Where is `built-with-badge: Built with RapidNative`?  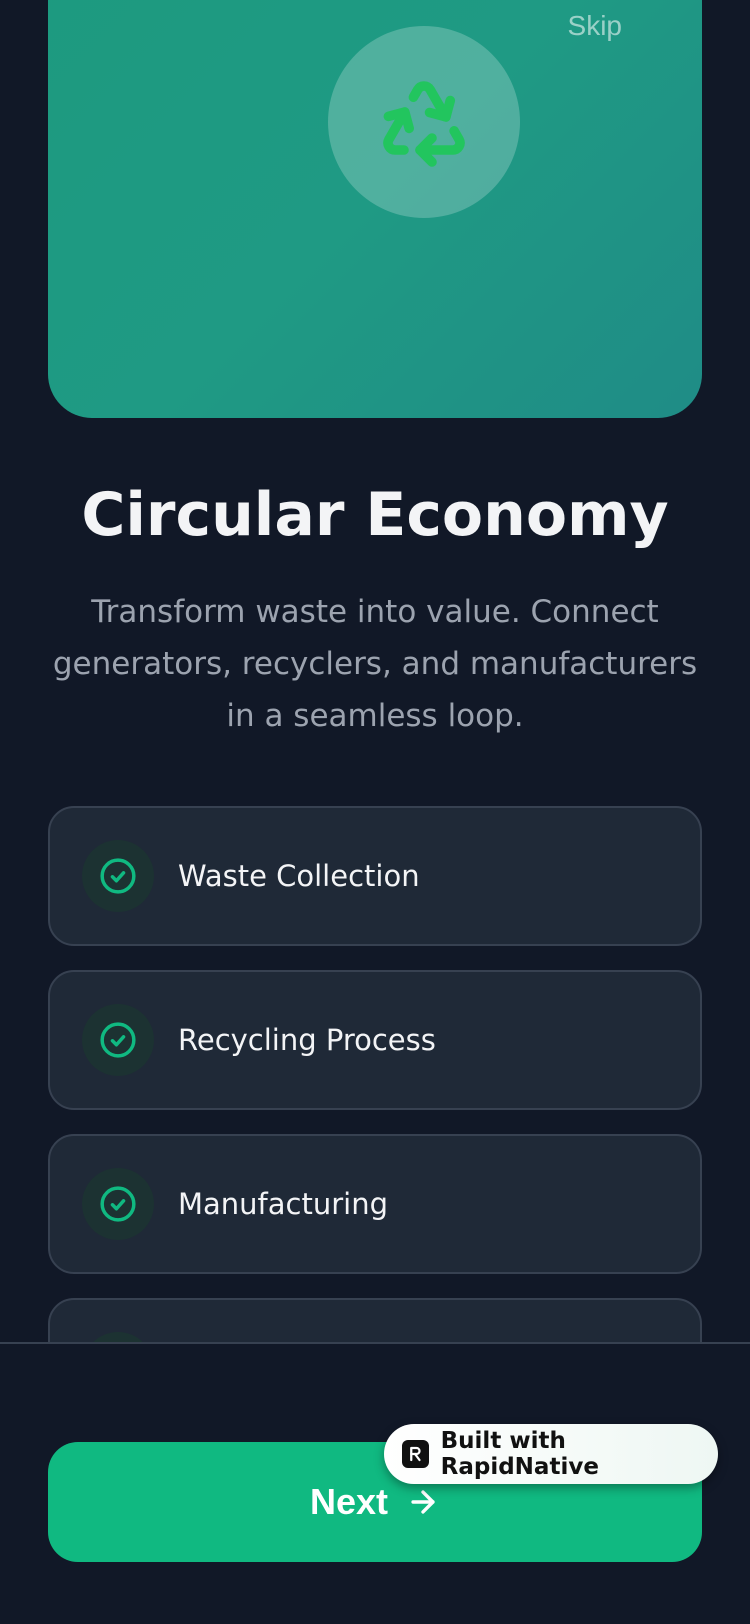
built-with-badge: Built with RapidNative is located at coordinates (551, 1454).